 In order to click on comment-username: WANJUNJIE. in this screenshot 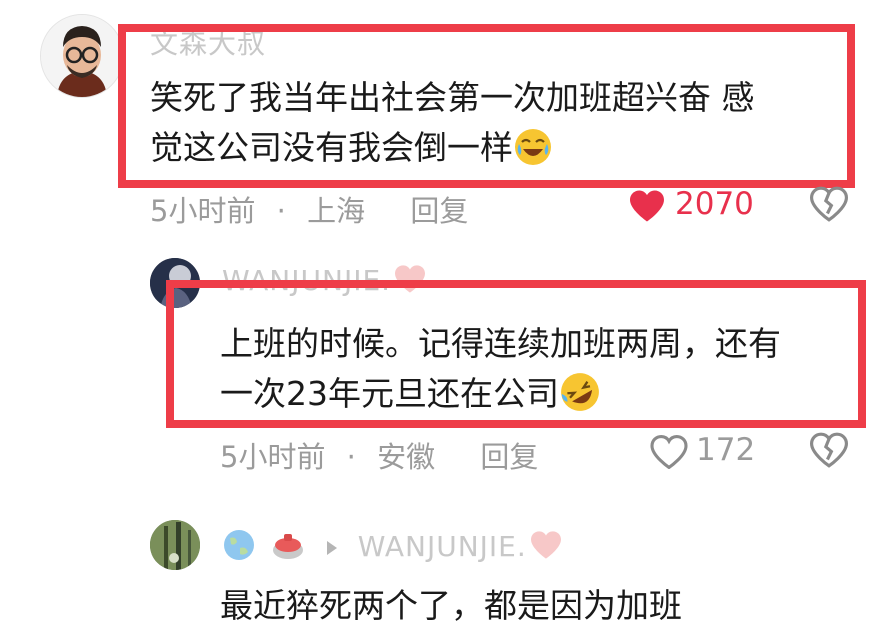, I will do `click(392, 545)`.